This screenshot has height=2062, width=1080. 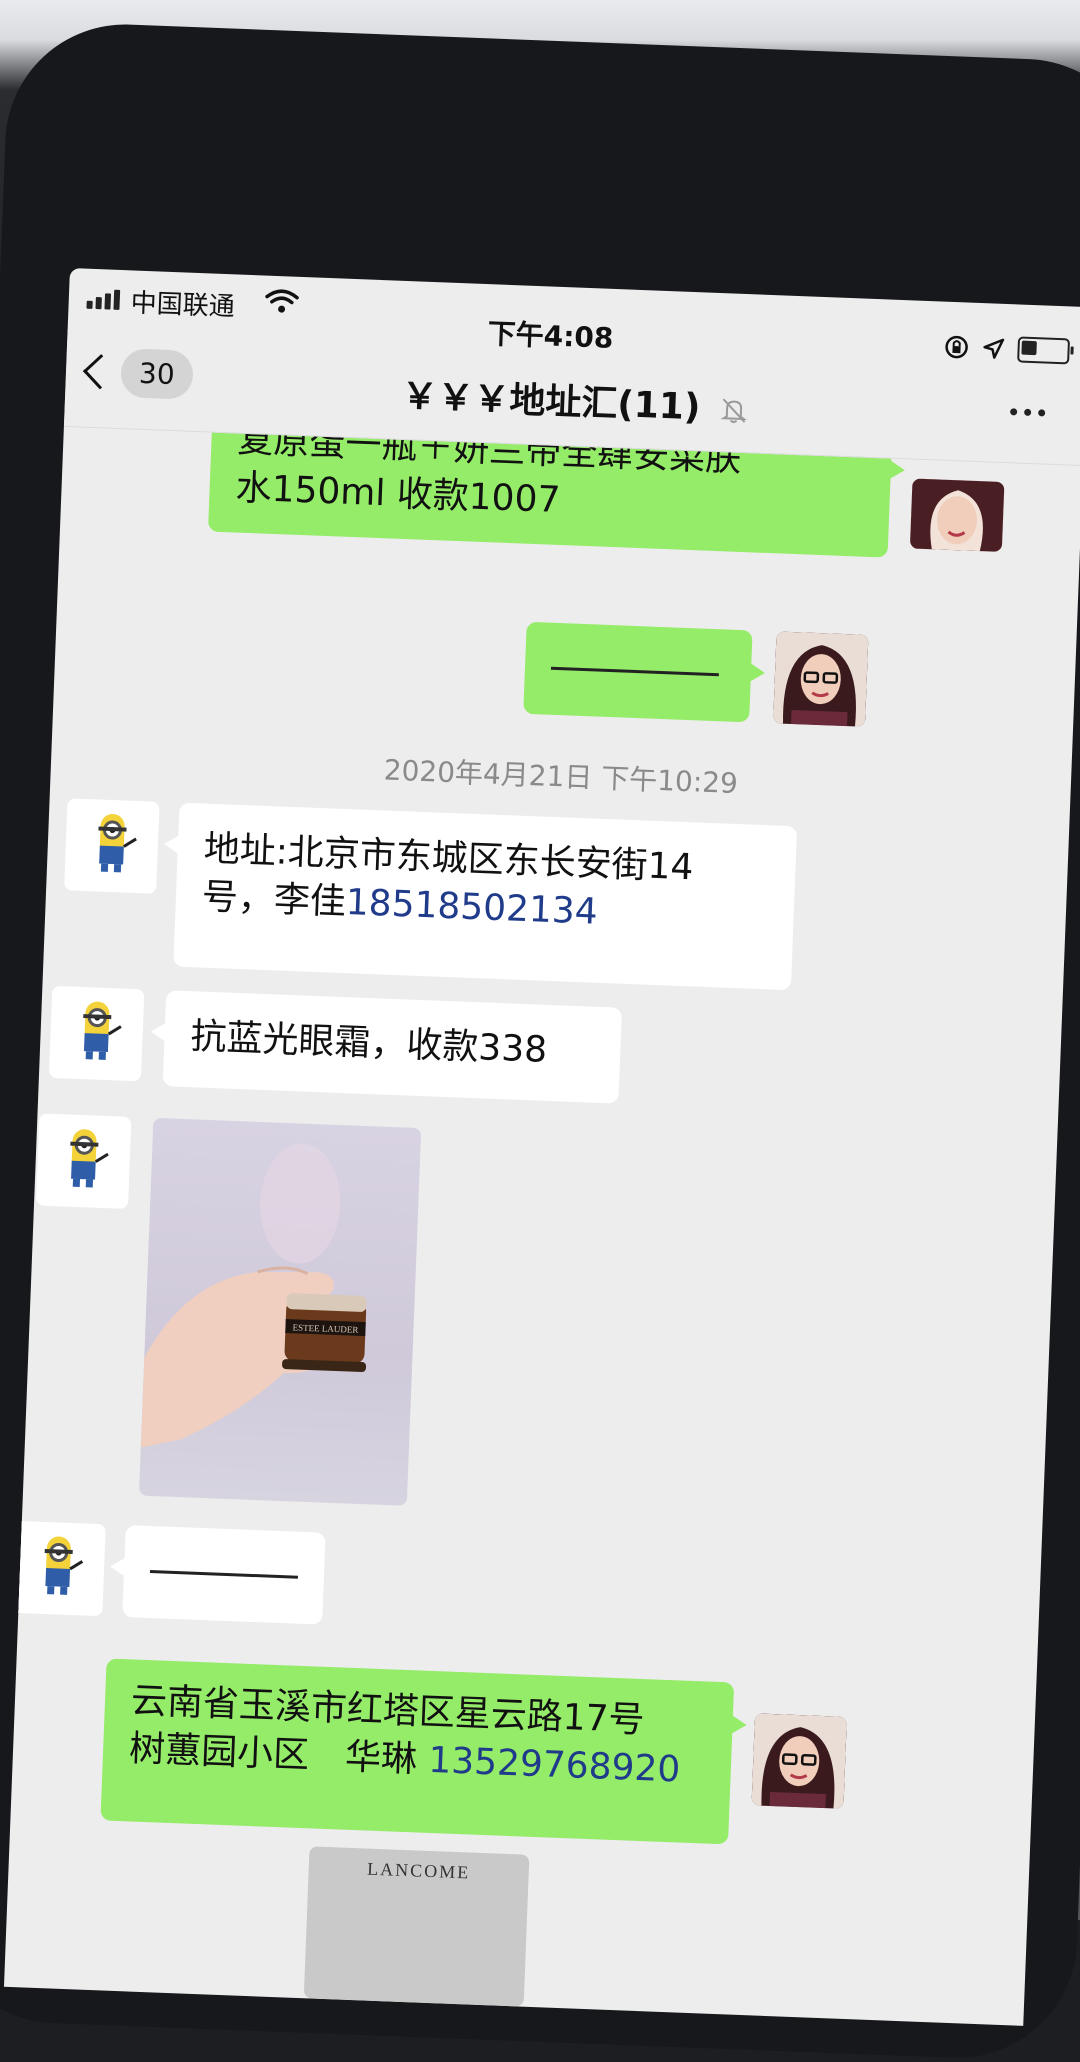 I want to click on location-arrow-icon, so click(x=994, y=348).